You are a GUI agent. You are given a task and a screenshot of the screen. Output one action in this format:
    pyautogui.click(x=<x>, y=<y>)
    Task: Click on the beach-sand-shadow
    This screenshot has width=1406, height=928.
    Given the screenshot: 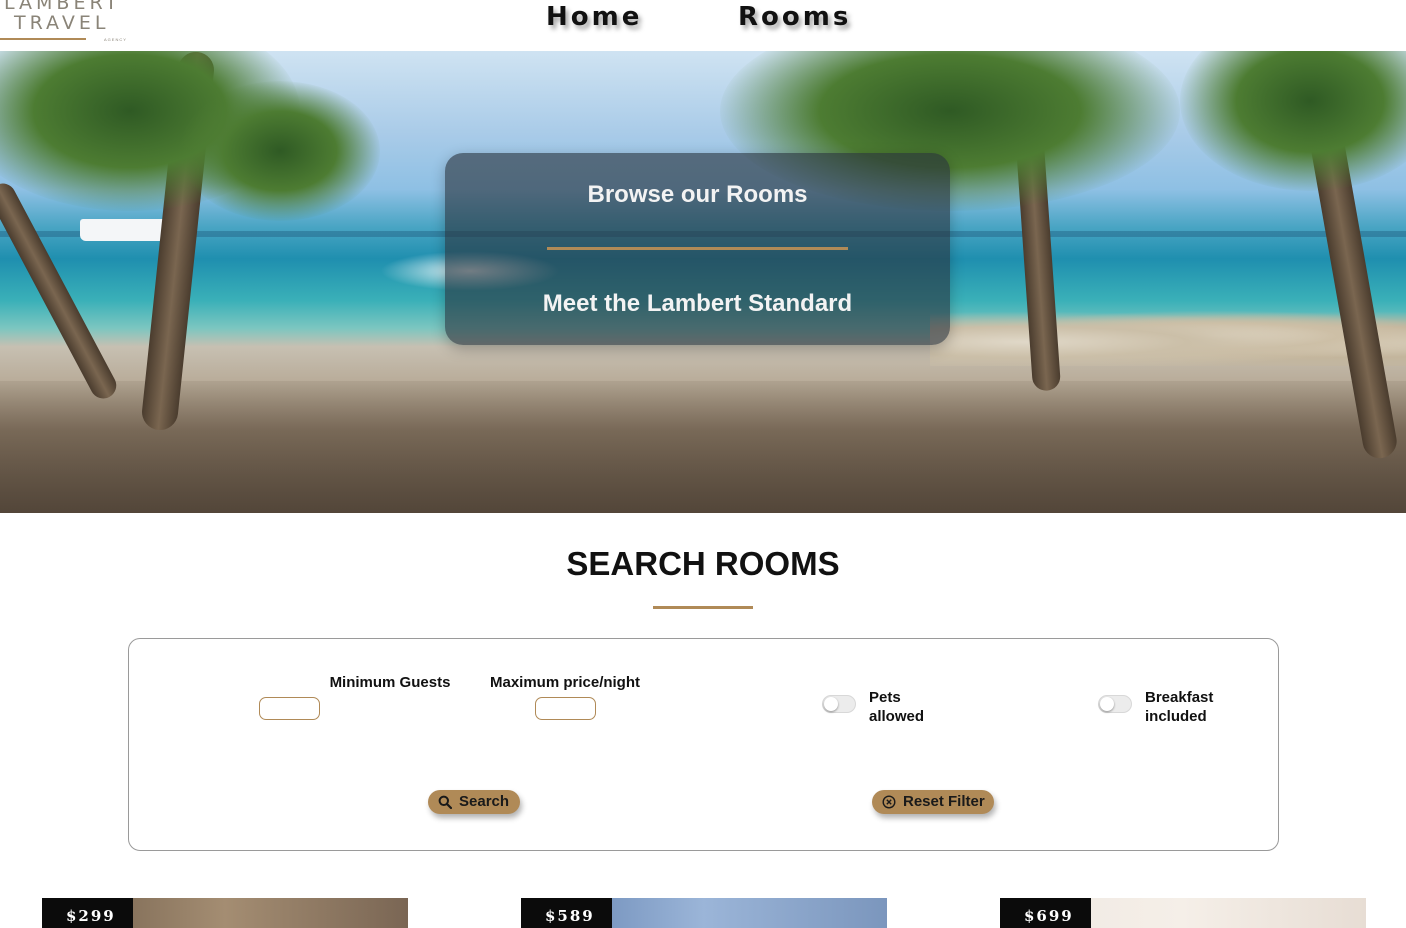 What is the action you would take?
    pyautogui.click(x=703, y=447)
    